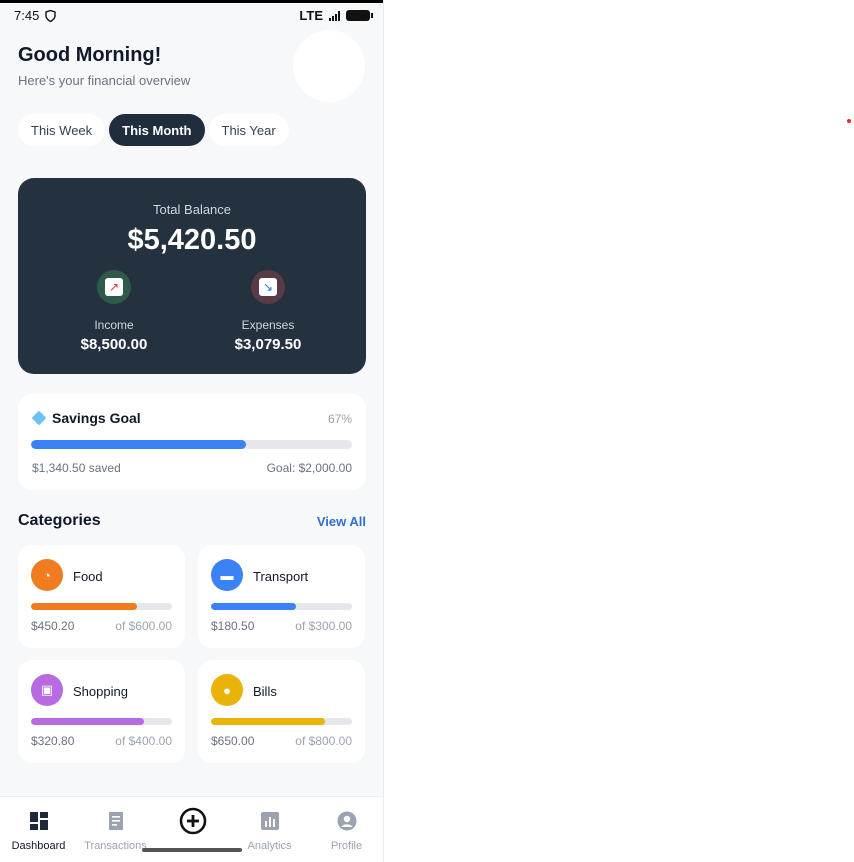  What do you see at coordinates (114, 325) in the screenshot?
I see `income-label: Income` at bounding box center [114, 325].